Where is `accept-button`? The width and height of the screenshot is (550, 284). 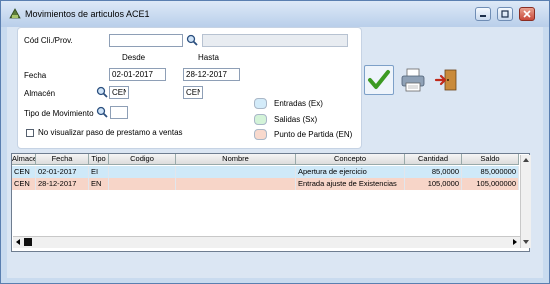
accept-button is located at coordinates (379, 80).